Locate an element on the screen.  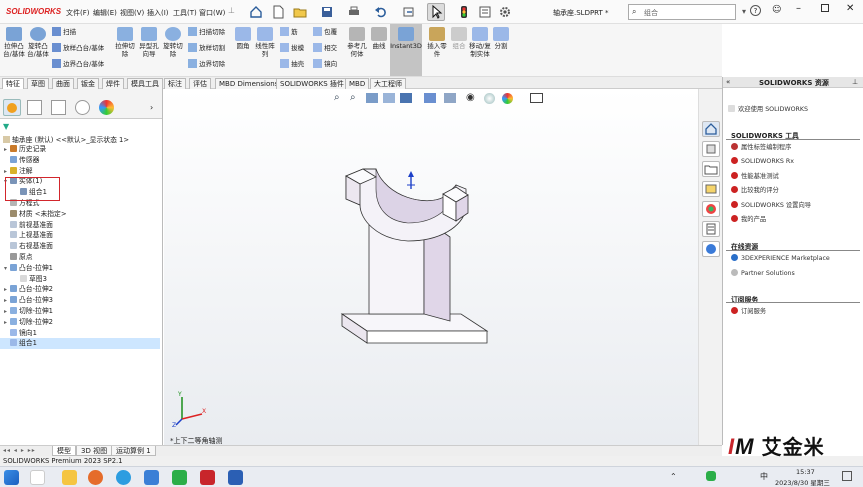
file-explorer-icon is located at coordinates (69, 477).